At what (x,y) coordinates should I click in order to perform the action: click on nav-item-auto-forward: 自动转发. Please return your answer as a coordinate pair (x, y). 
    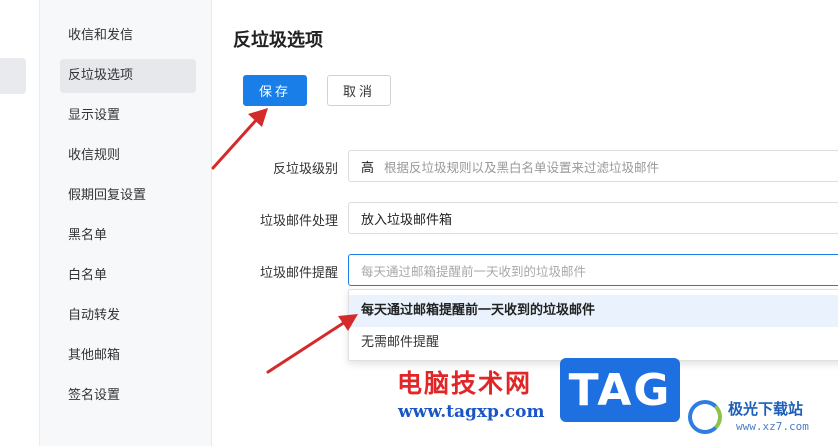
    Looking at the image, I should click on (128, 316).